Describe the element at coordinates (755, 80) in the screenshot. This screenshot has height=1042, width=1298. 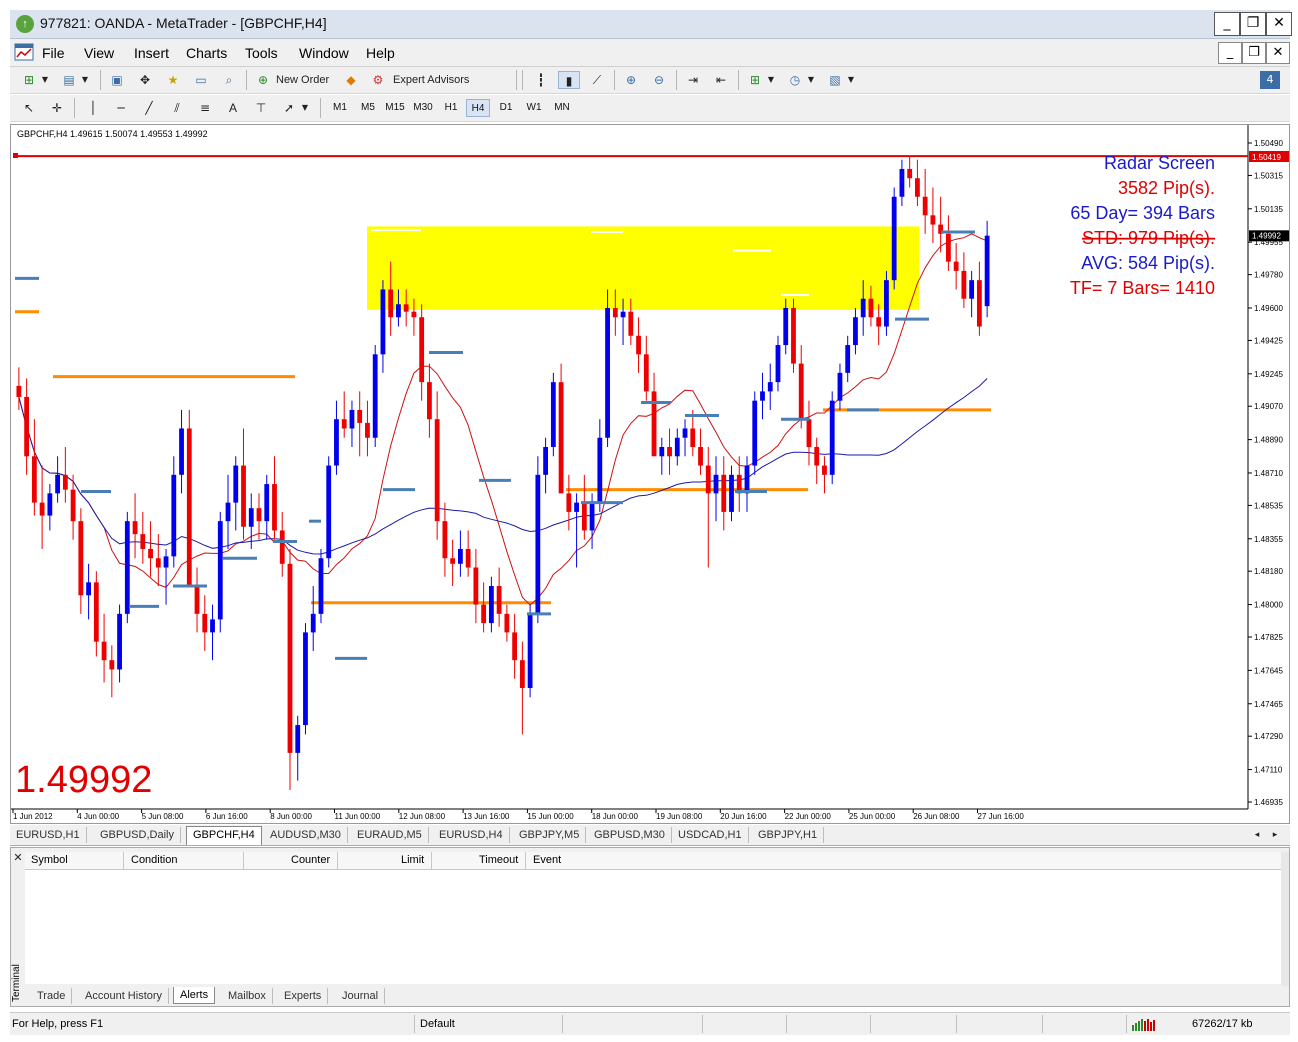
I see `indicators-icon: ⊞` at that location.